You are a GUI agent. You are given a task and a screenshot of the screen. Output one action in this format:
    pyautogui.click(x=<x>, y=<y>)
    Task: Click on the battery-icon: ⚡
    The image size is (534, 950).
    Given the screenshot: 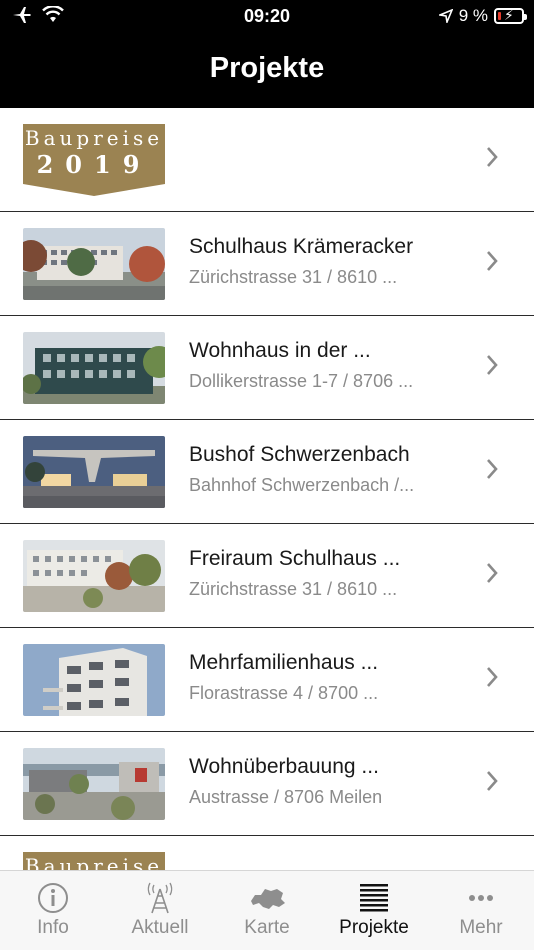 What is the action you would take?
    pyautogui.click(x=510, y=15)
    